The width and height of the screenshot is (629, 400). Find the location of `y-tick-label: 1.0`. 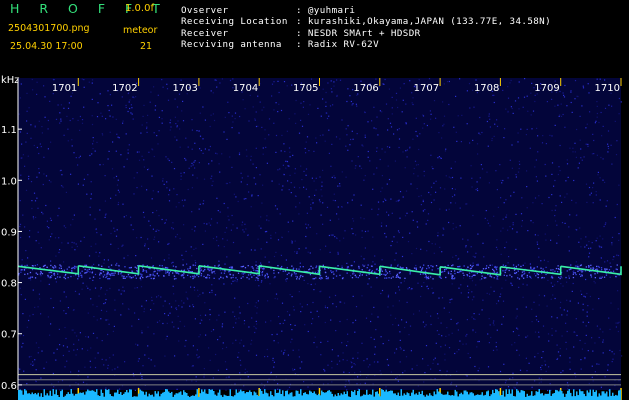

y-tick-label: 1.0 is located at coordinates (9, 181).